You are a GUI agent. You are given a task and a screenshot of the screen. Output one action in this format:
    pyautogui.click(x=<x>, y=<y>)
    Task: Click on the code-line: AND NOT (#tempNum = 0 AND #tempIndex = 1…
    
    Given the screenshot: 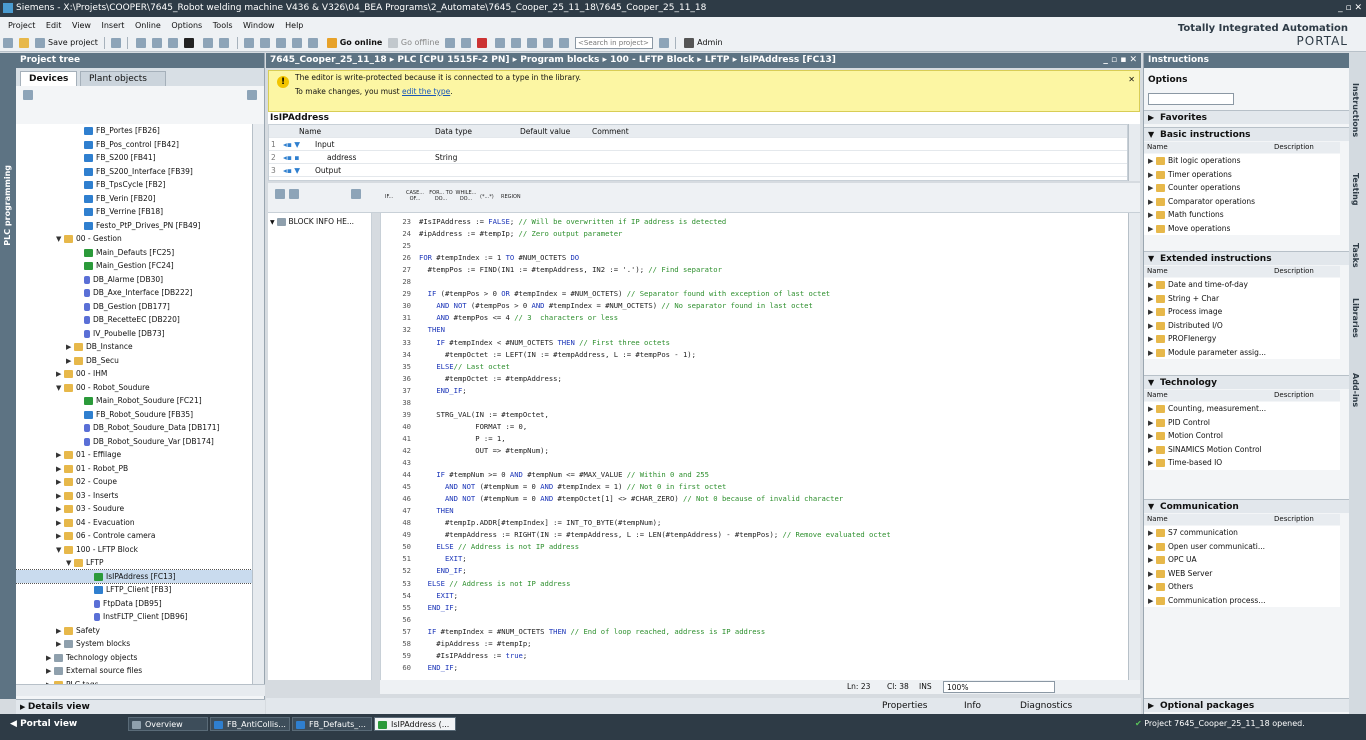 What is the action you would take?
    pyautogui.click(x=572, y=487)
    